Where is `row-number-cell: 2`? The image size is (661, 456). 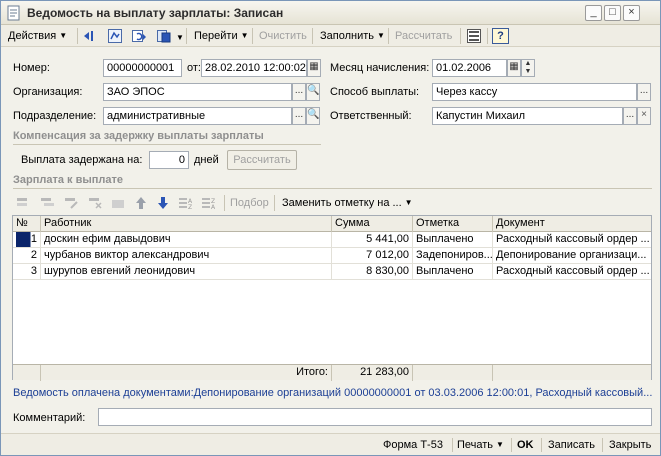
row-number-cell: 2 is located at coordinates (27, 256).